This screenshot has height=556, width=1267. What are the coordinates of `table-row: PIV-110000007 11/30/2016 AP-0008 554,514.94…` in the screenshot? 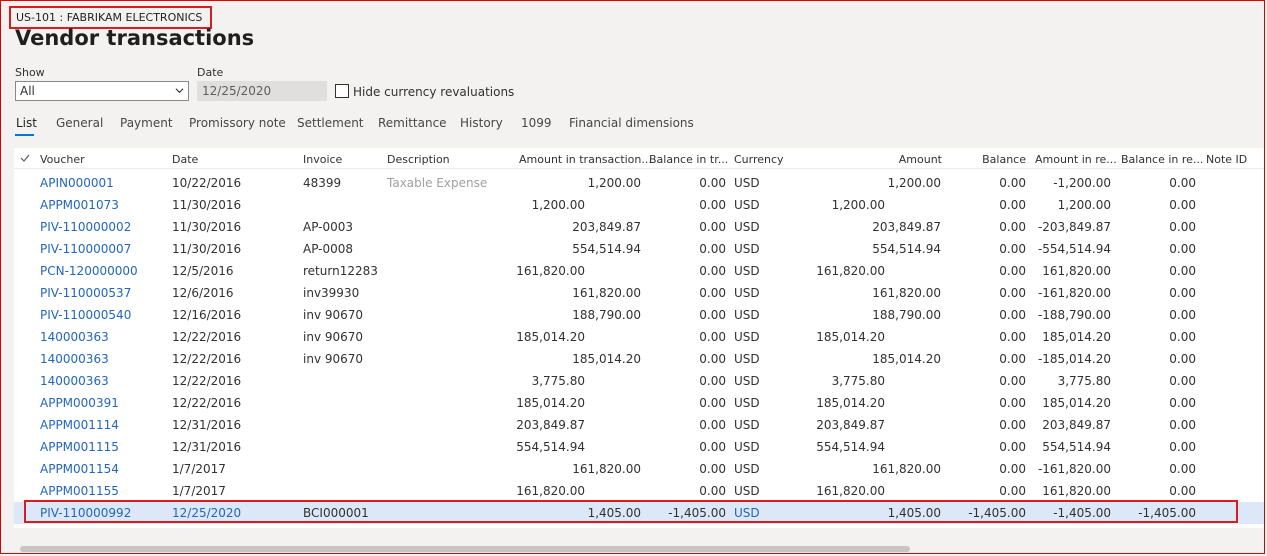 It's located at (639, 249).